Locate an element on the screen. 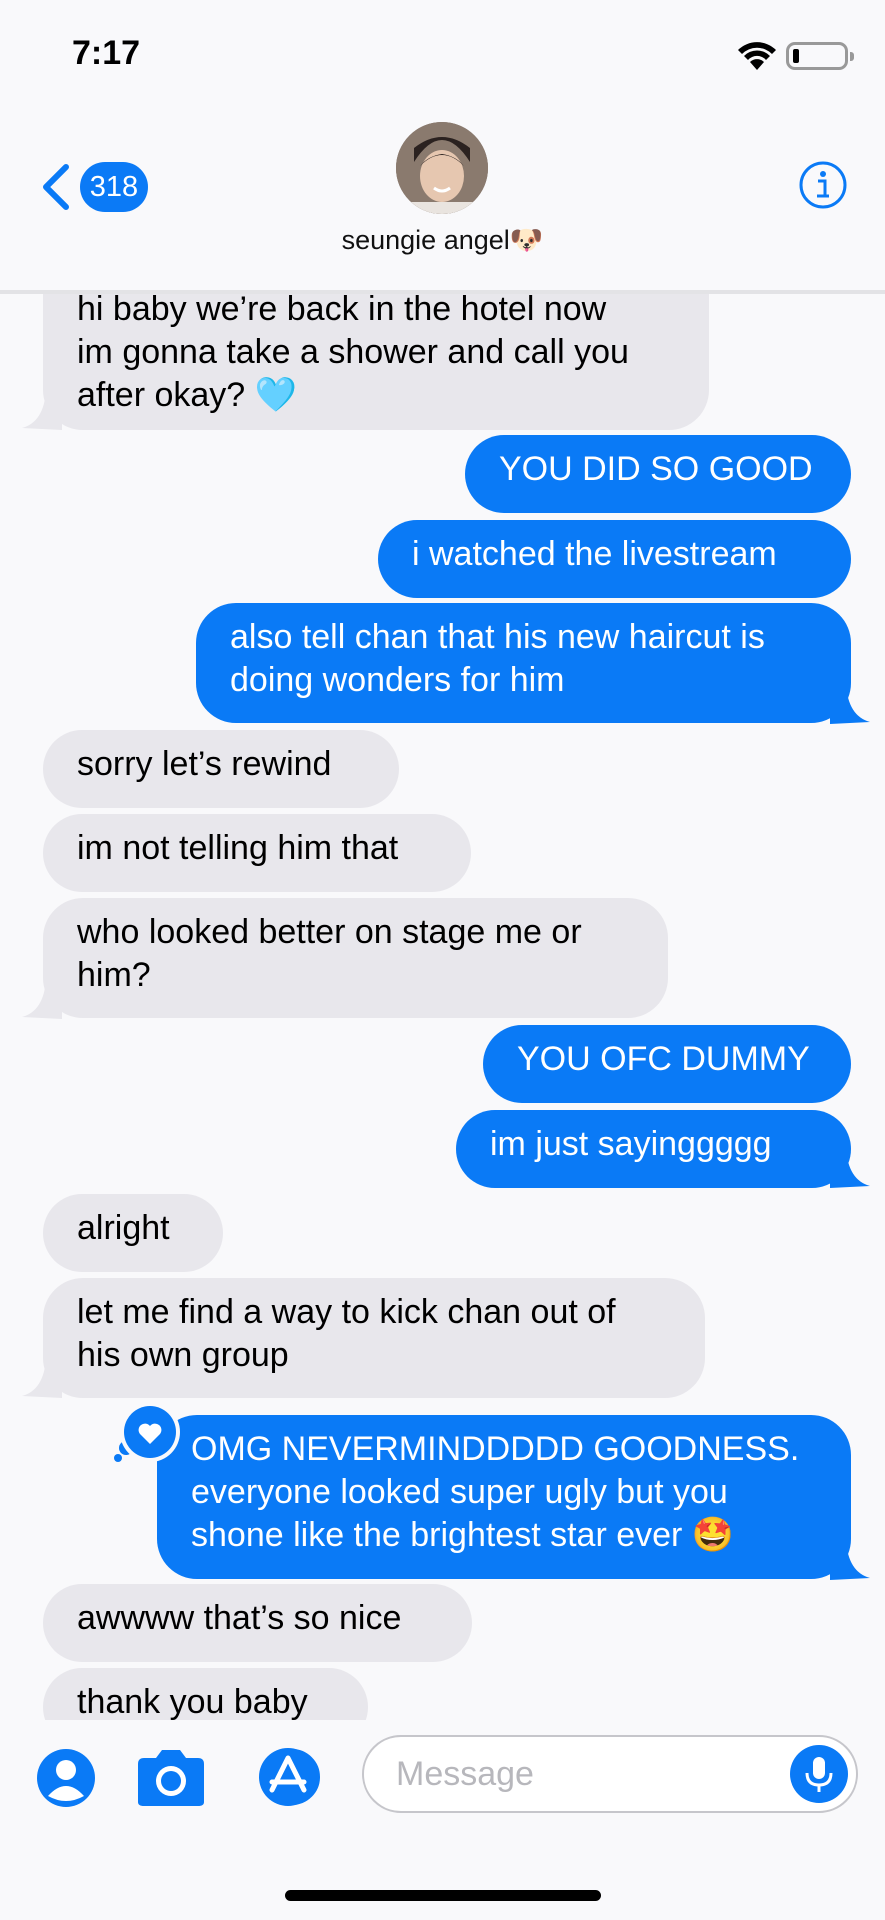  message-bubble-outgoing: YOU OFC DUMMY is located at coordinates (667, 1064).